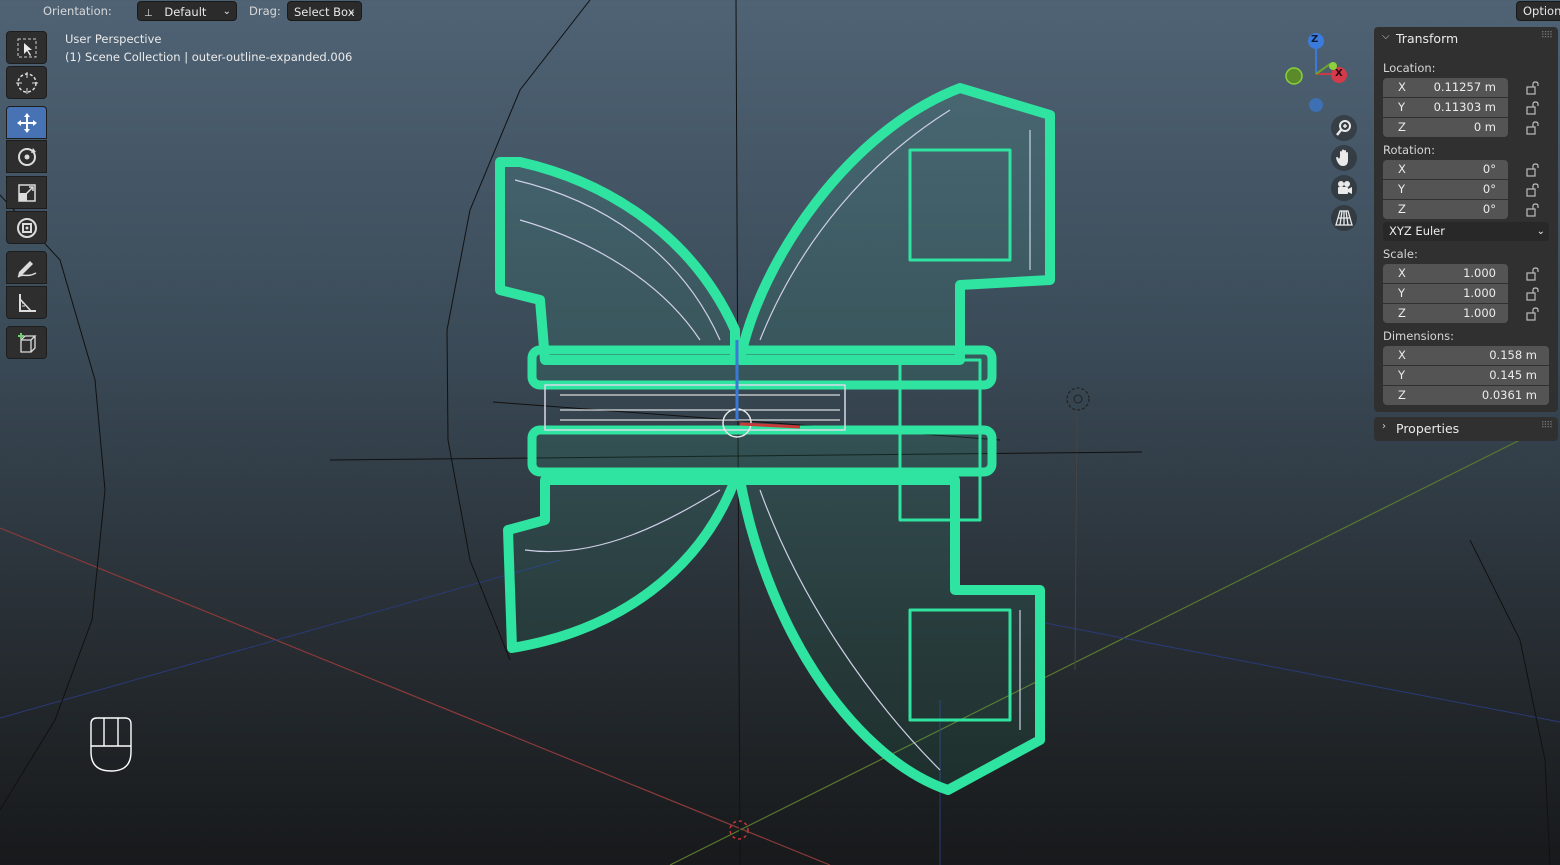 The width and height of the screenshot is (1560, 865). I want to click on move-tool-button, so click(26, 122).